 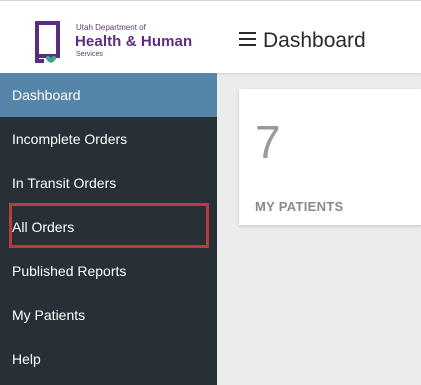 What do you see at coordinates (47, 42) in the screenshot?
I see `logo-mark-icon` at bounding box center [47, 42].